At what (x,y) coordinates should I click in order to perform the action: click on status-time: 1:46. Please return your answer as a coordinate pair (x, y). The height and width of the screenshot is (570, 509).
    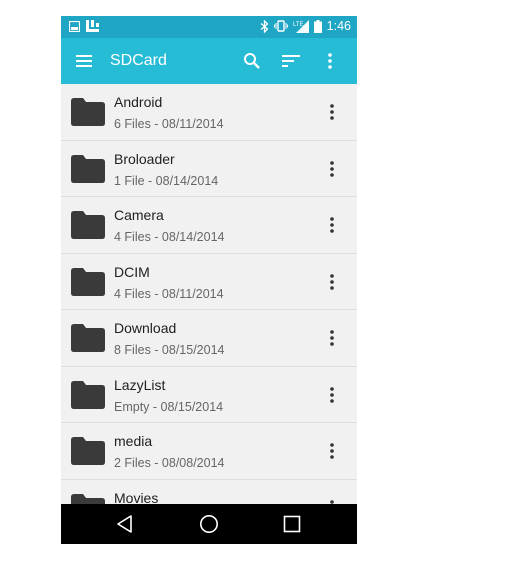
    Looking at the image, I should click on (338, 26).